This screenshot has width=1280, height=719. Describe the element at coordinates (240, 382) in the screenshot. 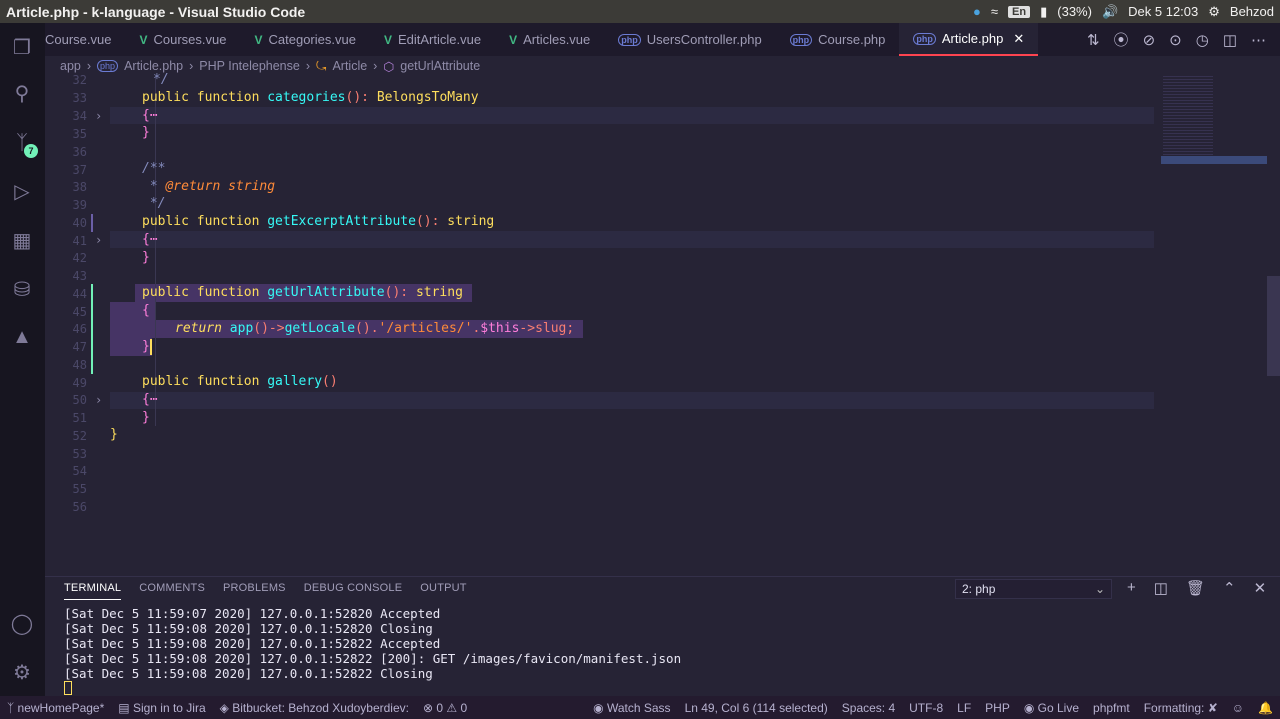

I see `code-line: public function gallery()` at that location.